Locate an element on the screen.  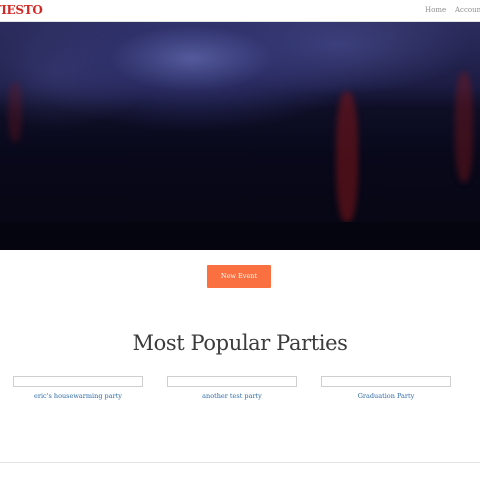
nav-link-home: Home is located at coordinates (435, 10).